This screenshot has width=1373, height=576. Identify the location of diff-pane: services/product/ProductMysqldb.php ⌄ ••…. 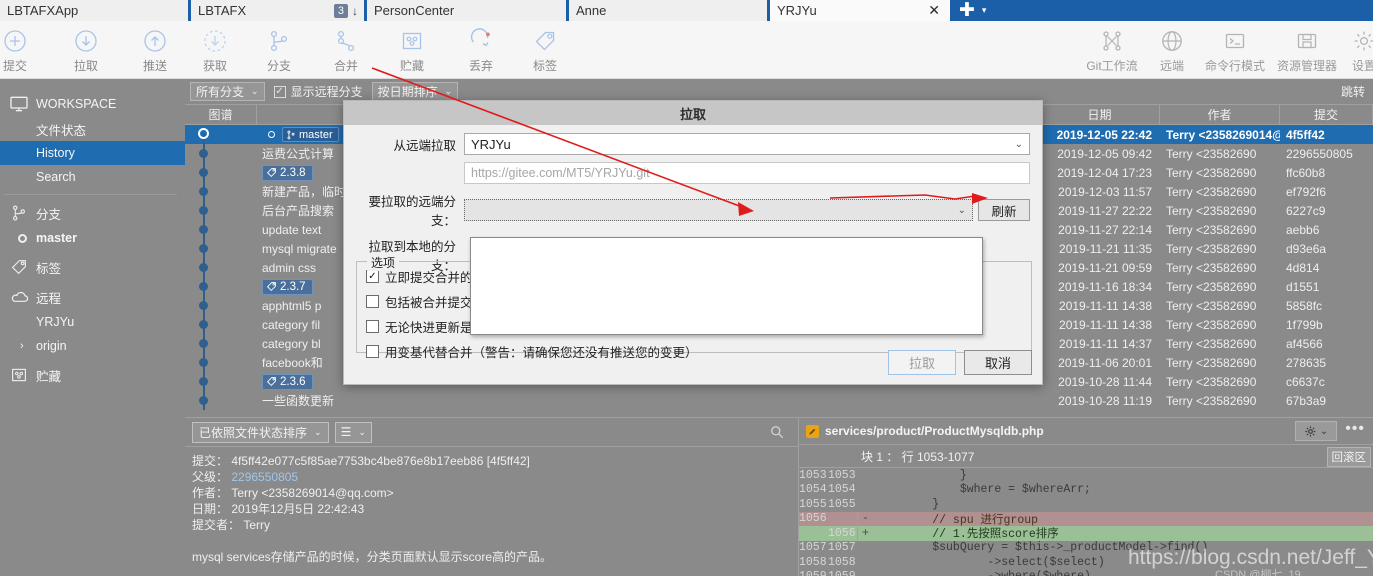
(1085, 496).